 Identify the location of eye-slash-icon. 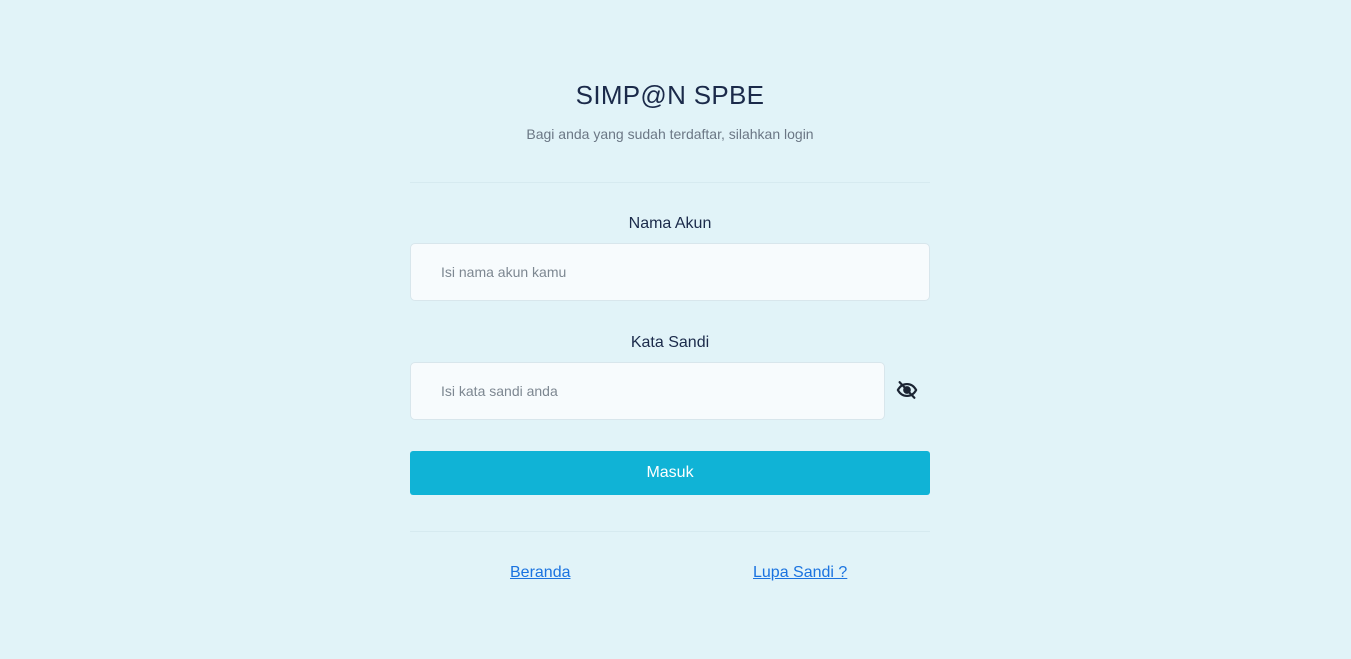
(907, 390).